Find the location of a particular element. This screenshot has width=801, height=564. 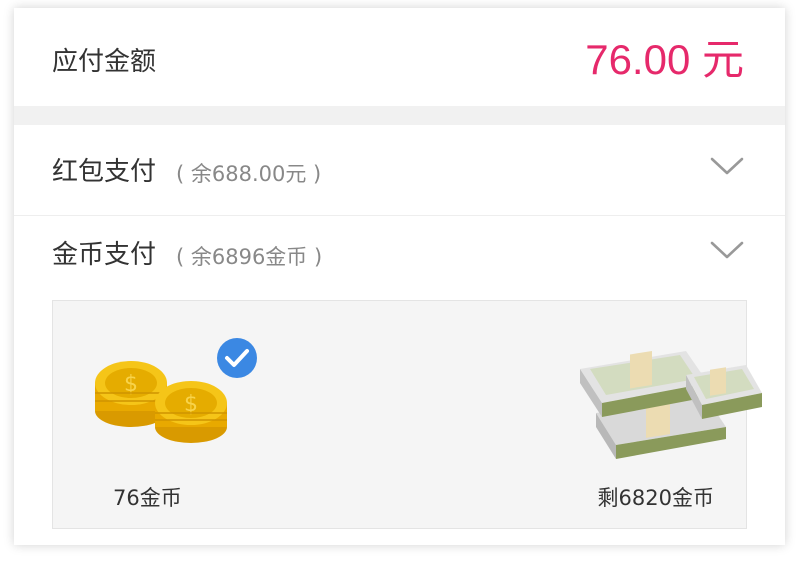

coin-option-label: 76金币 is located at coordinates (147, 498).